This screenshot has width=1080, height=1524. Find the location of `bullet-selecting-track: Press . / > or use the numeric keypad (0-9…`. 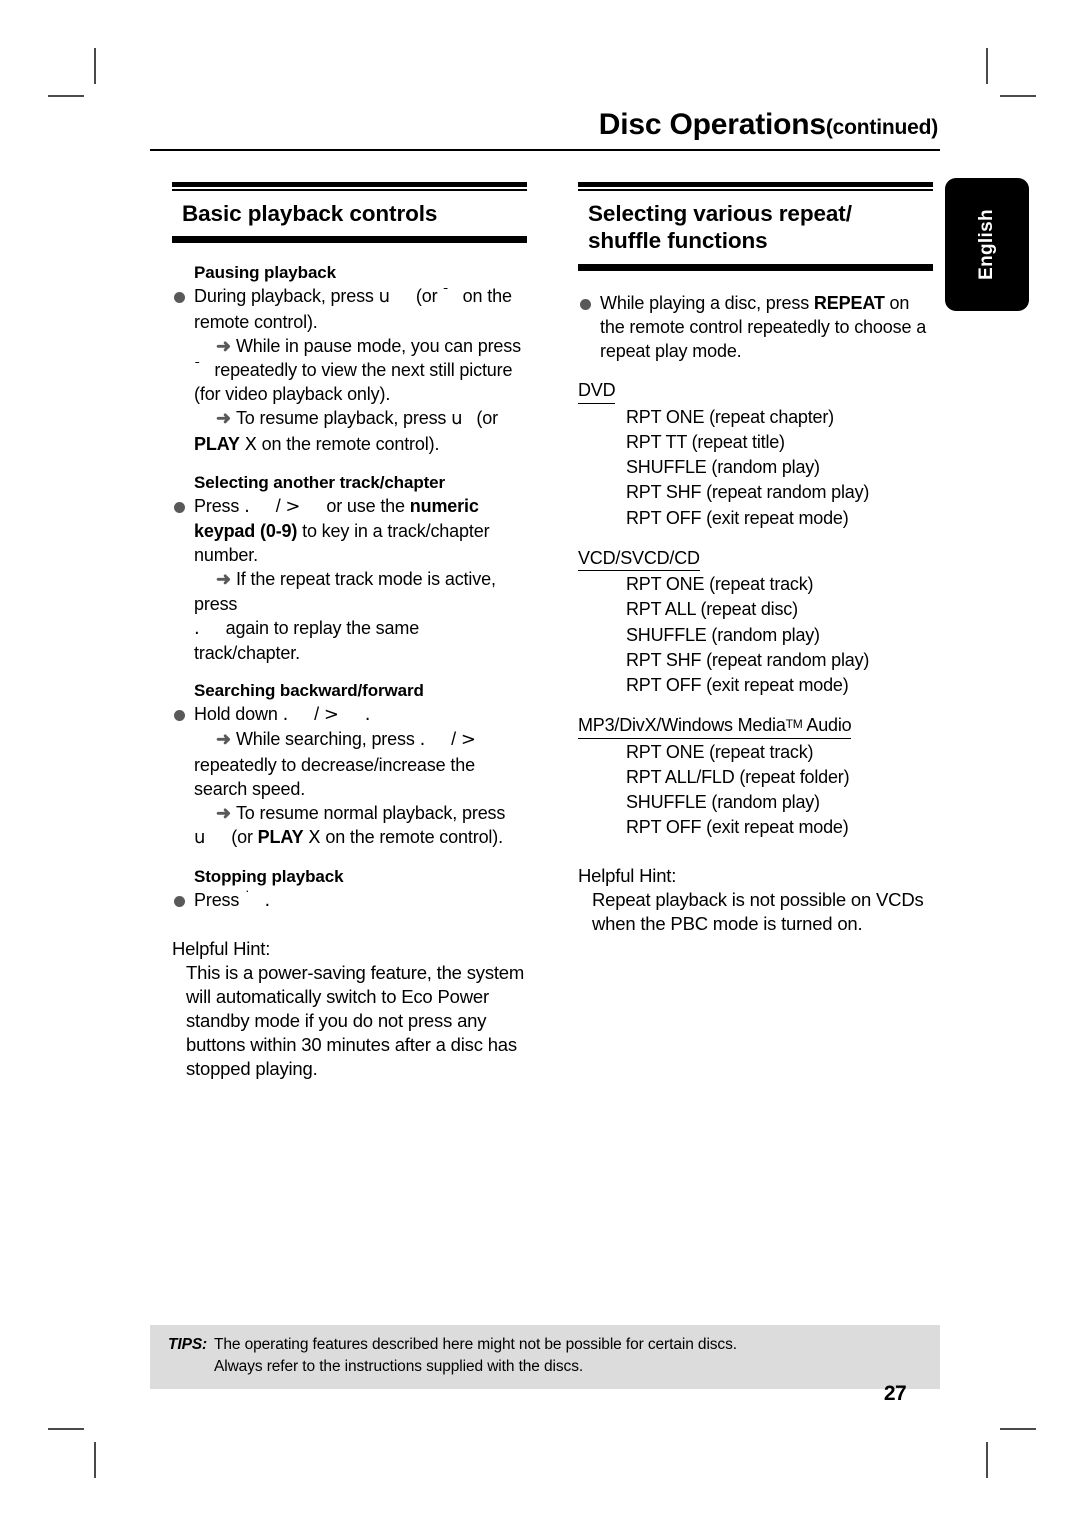

bullet-selecting-track: Press . / > or use the numeric keypad (0-9… is located at coordinates (349, 579).